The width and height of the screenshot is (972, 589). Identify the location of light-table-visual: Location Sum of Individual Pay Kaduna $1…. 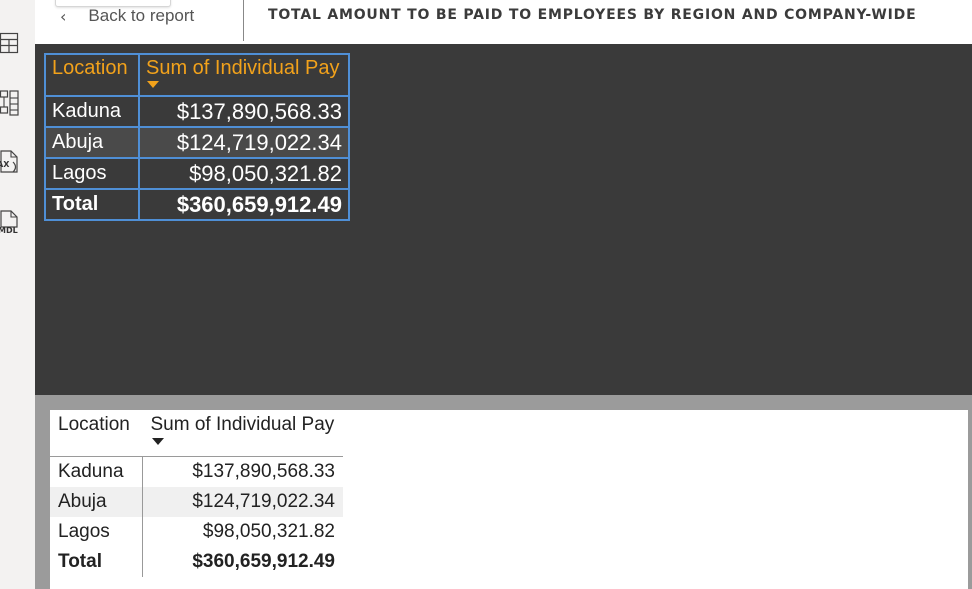
(196, 493).